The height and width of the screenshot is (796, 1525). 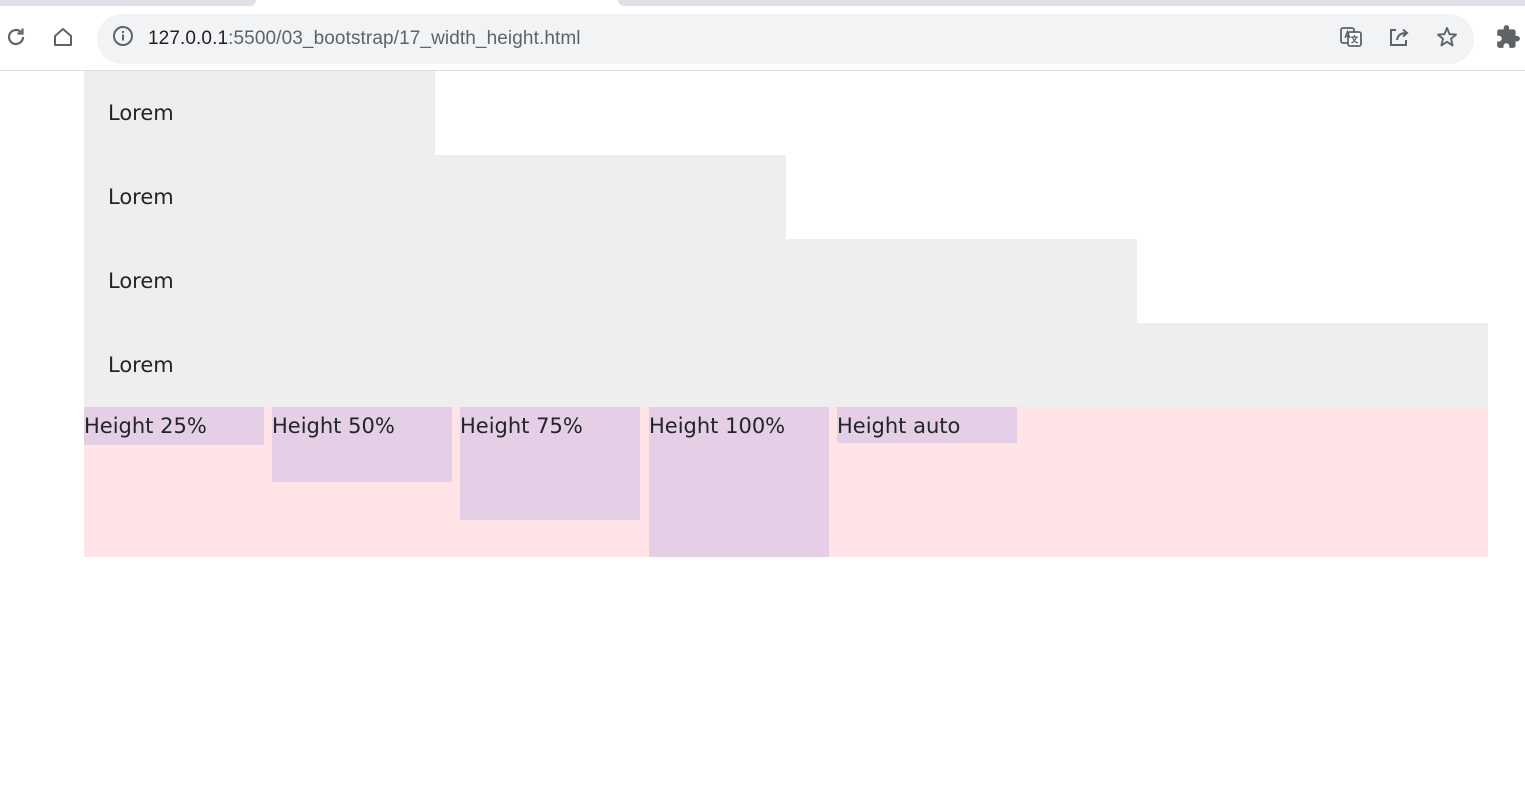 I want to click on extensions-icon, so click(x=1508, y=39).